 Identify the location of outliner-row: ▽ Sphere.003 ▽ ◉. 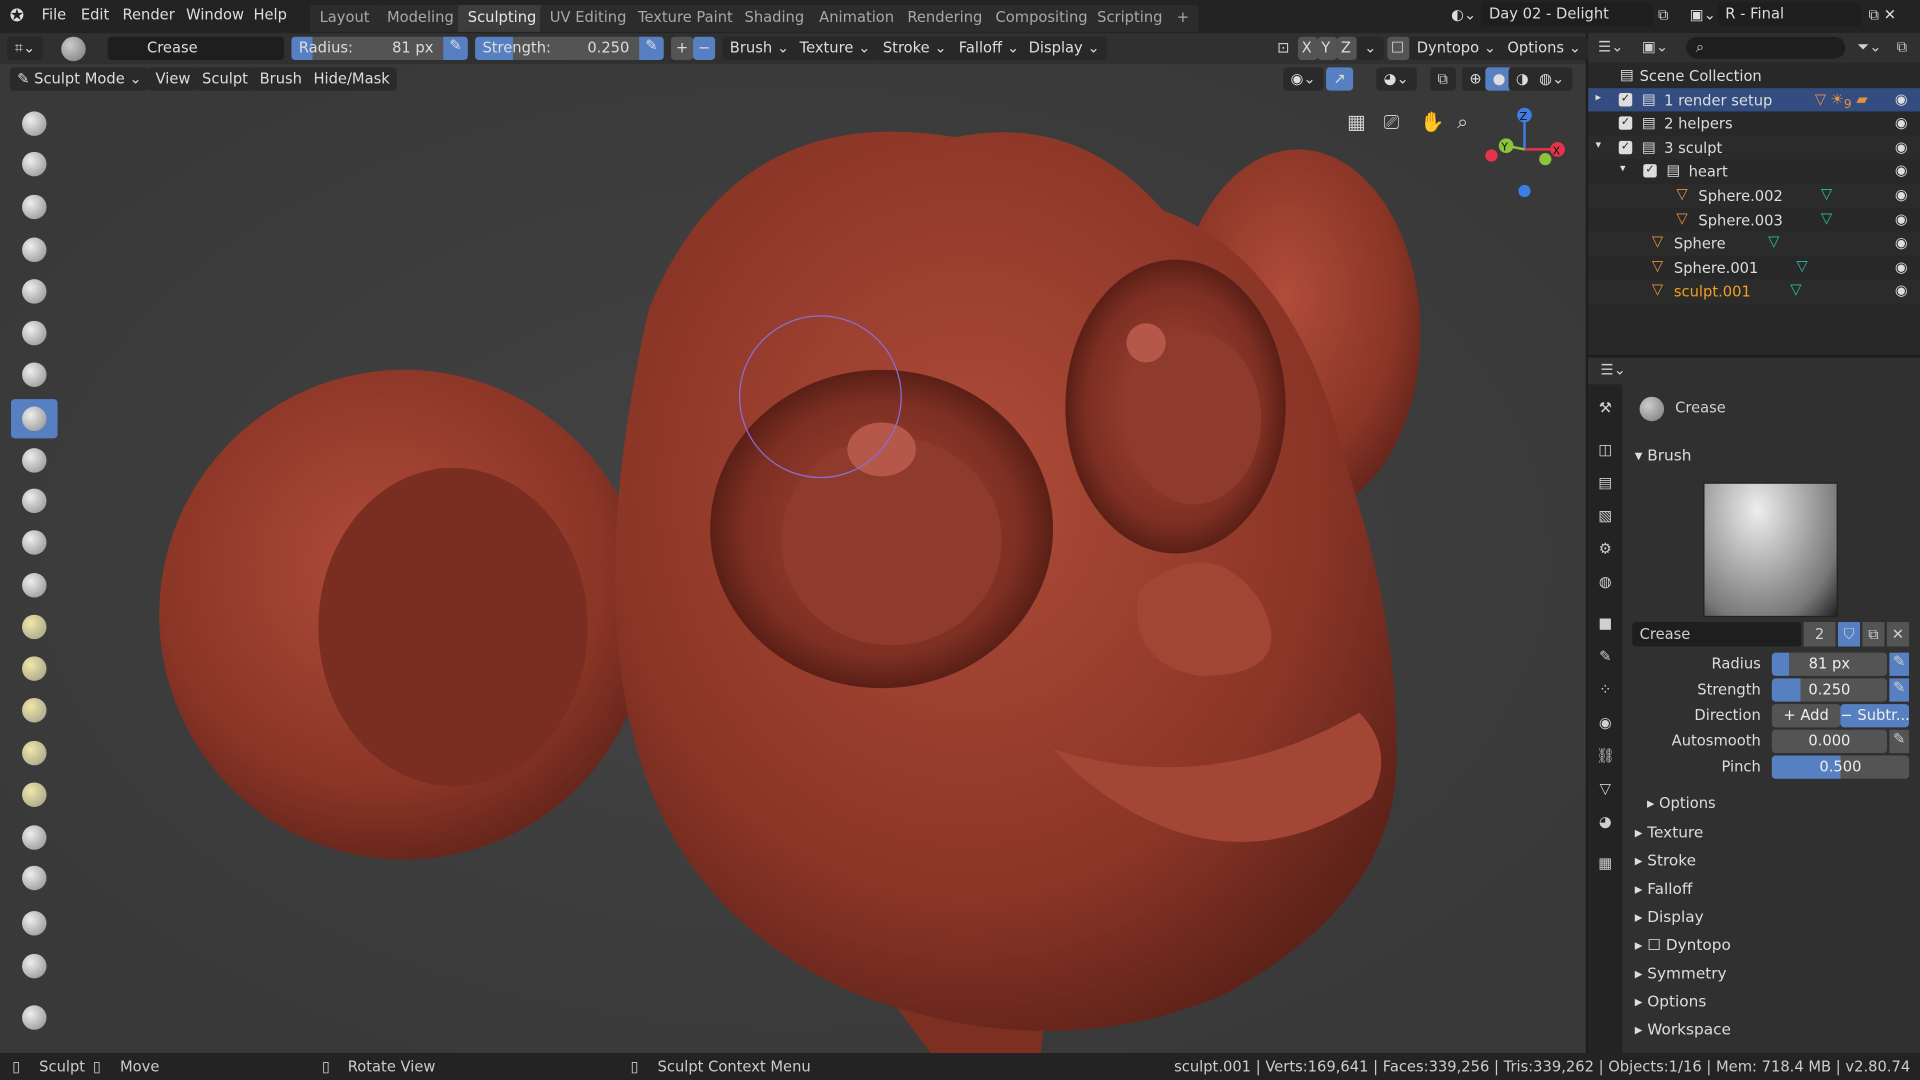
(1754, 220).